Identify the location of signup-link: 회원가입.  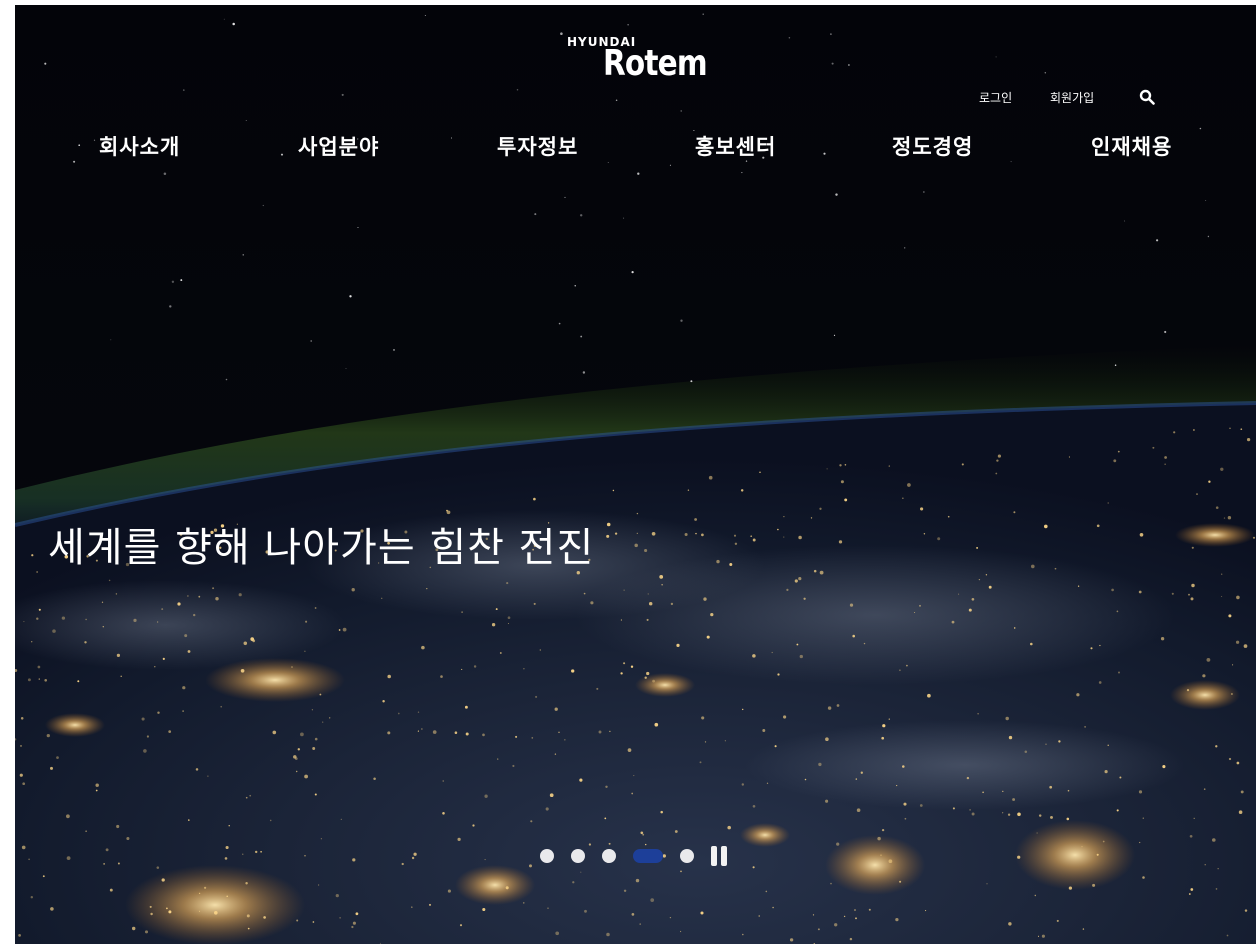
(1072, 97).